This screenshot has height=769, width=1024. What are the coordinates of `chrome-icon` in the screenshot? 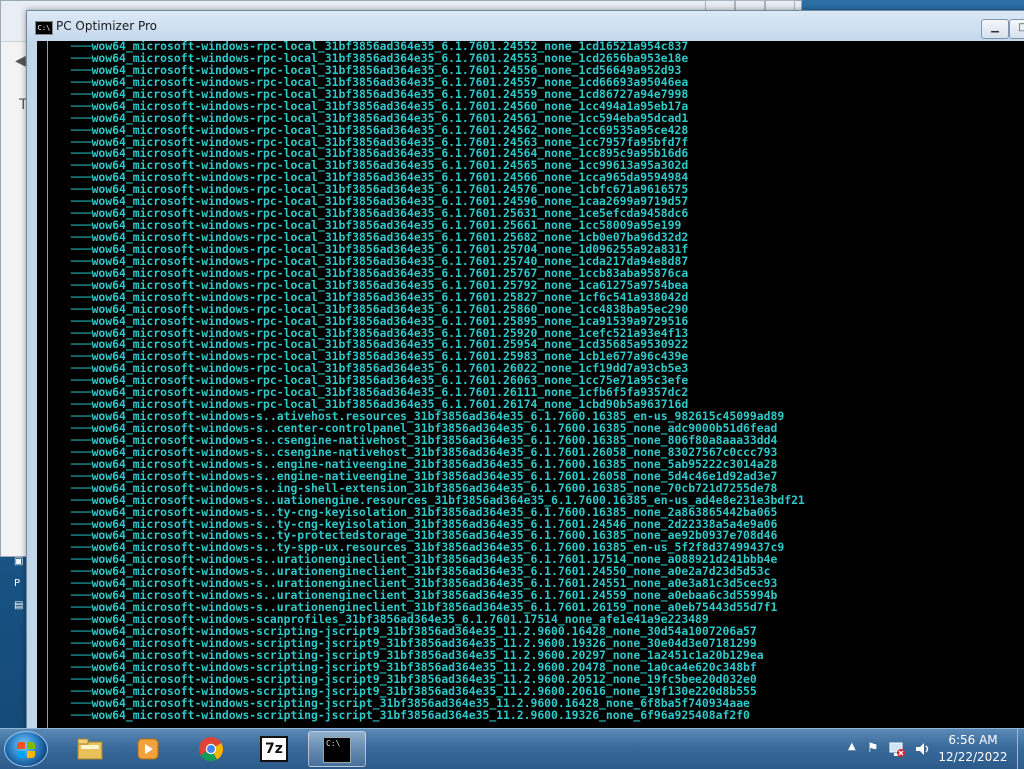 It's located at (211, 749).